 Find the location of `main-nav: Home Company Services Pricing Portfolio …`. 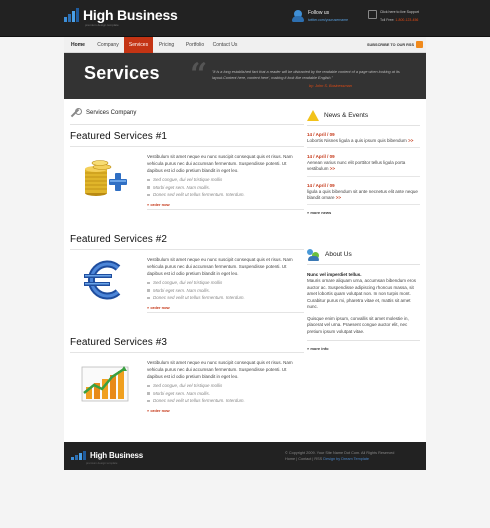

main-nav: Home Company Services Pricing Portfolio … is located at coordinates (245, 45).